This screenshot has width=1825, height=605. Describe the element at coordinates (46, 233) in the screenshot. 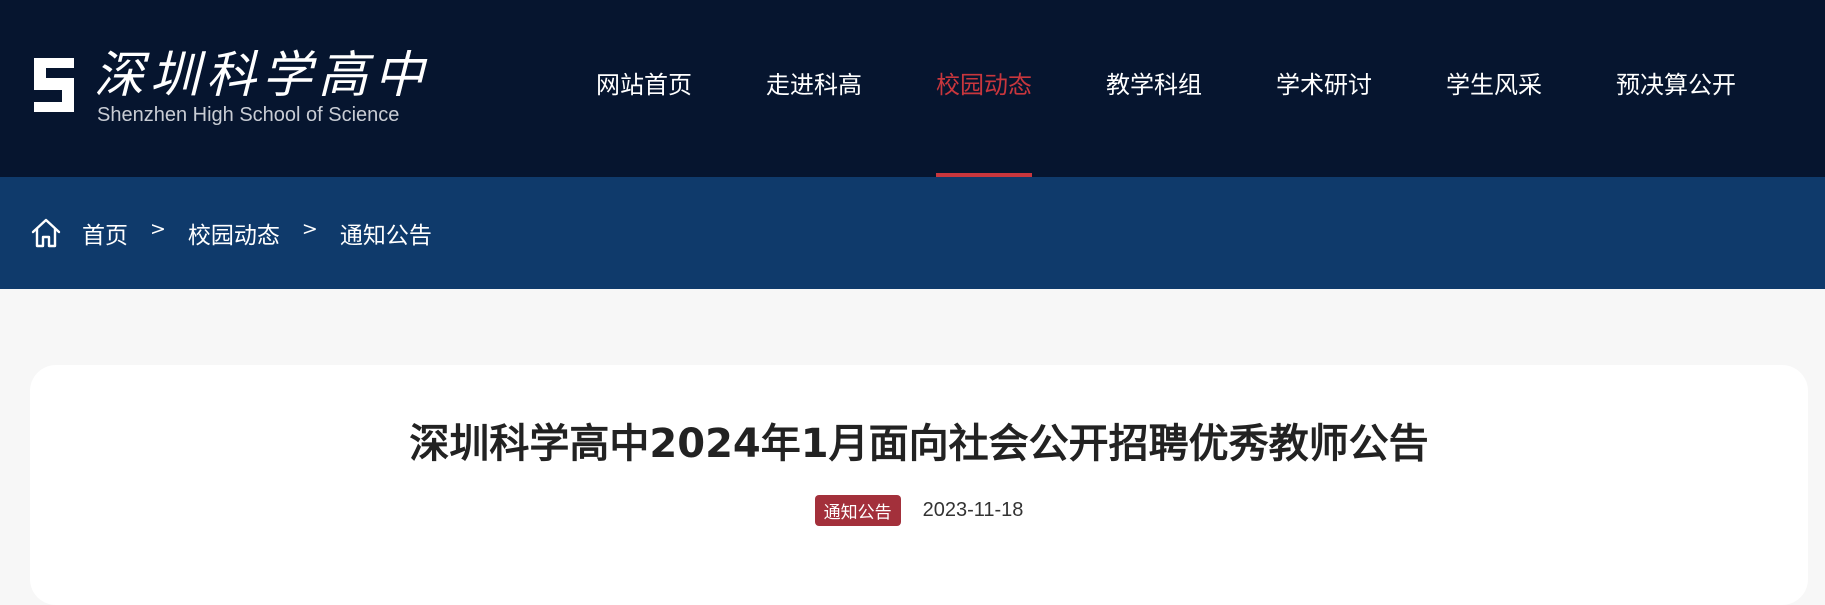

I see `home-icon` at that location.